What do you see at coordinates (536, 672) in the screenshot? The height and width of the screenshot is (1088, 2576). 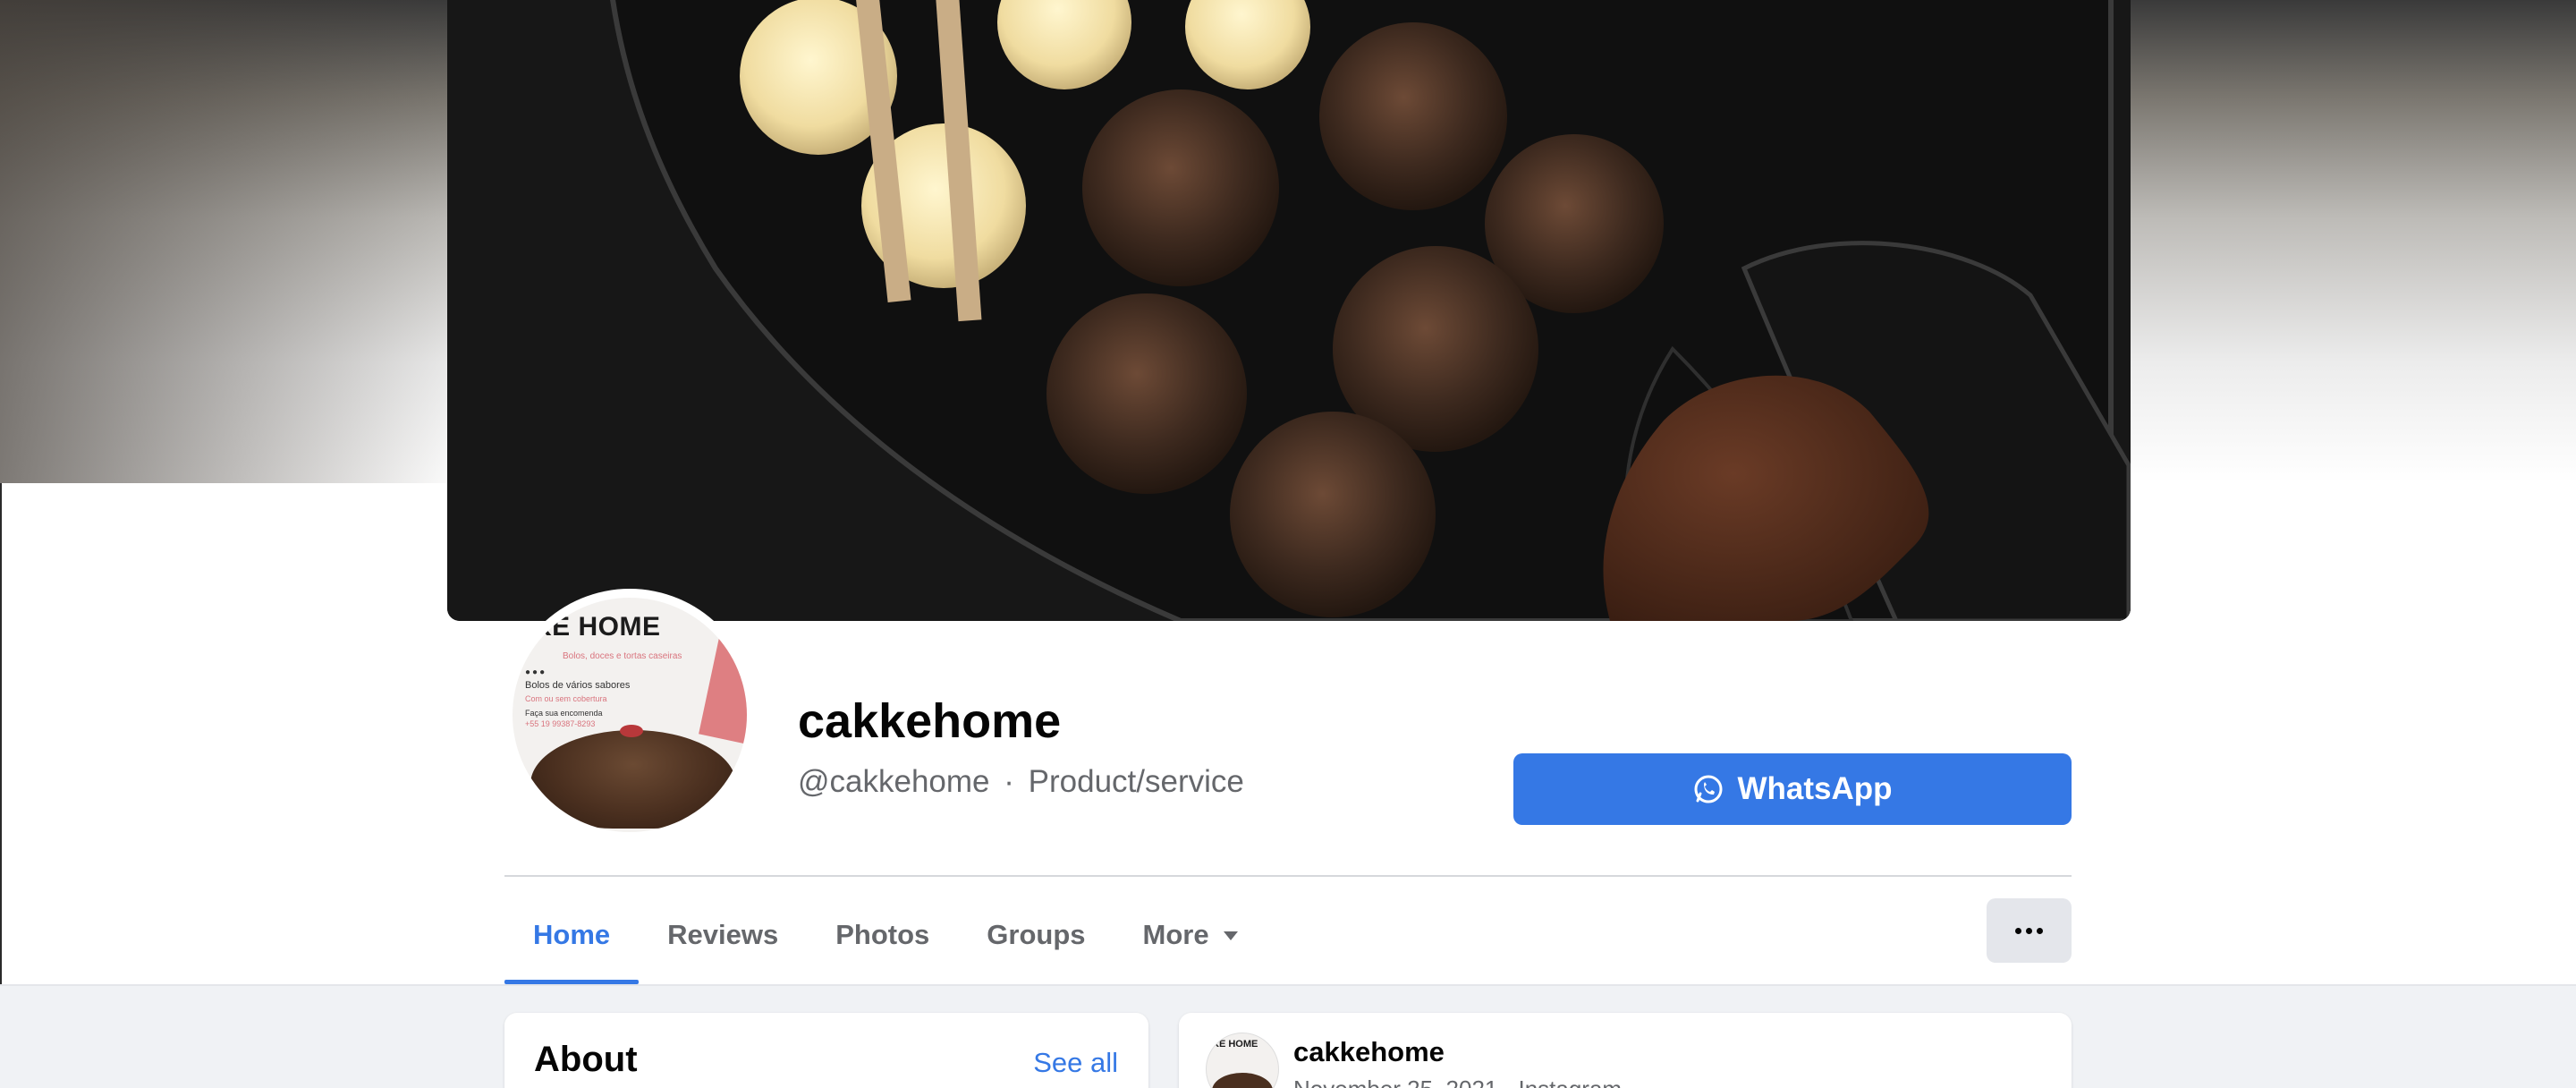 I see `profile-social-icons: ●●●` at bounding box center [536, 672].